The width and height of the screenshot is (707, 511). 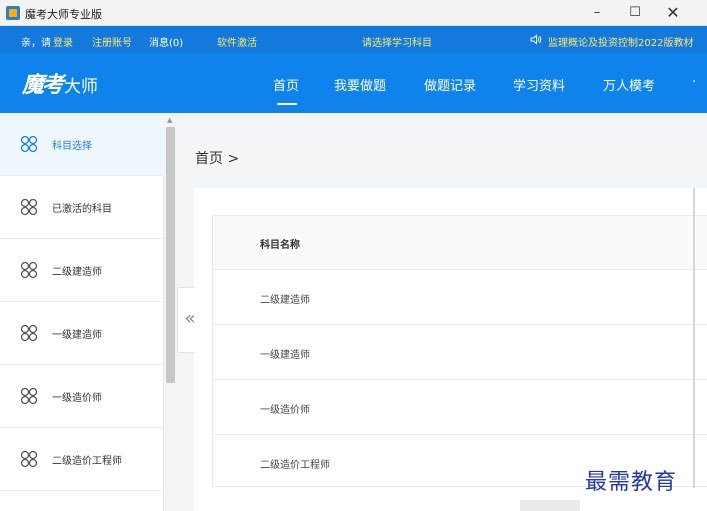 I want to click on tab-overflow: ·, so click(x=694, y=82).